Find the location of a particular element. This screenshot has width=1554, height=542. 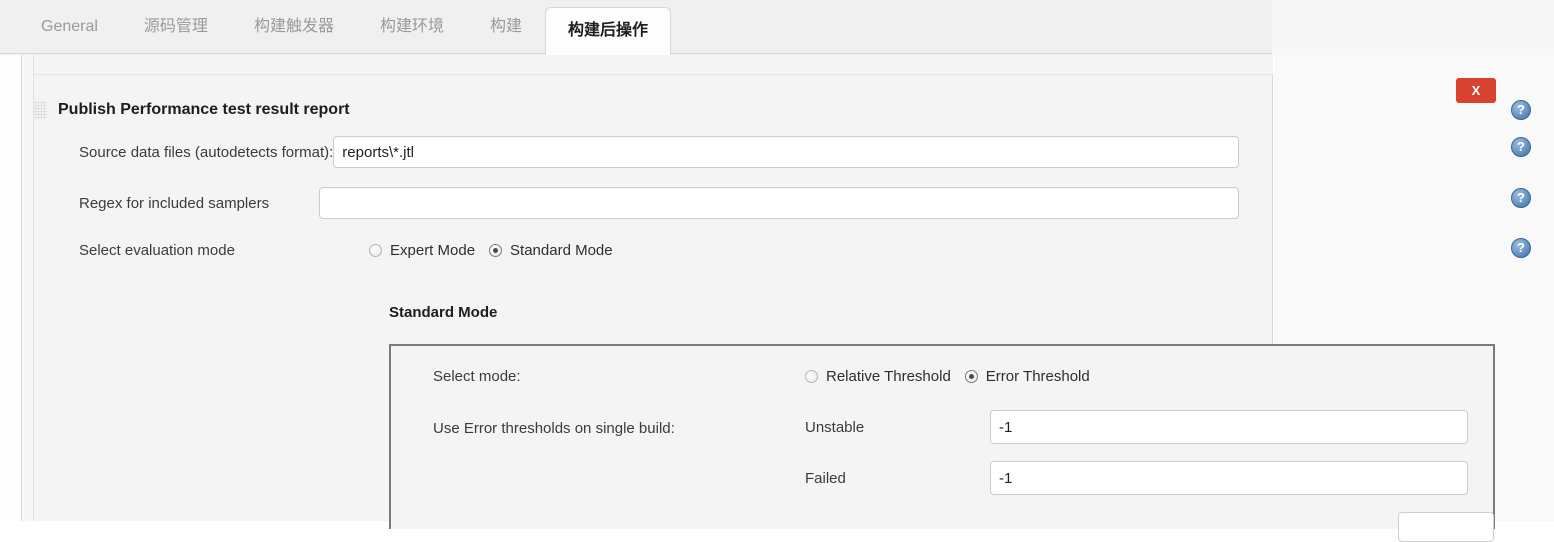

tab-general: General is located at coordinates (69, 27).